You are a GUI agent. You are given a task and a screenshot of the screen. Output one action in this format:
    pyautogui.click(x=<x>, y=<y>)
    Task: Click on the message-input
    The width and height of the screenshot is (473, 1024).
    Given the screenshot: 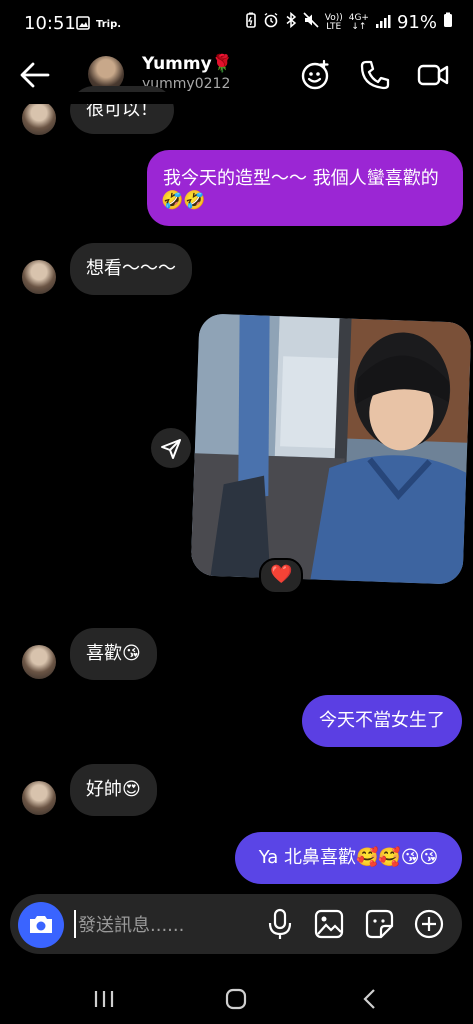 What is the action you would take?
    pyautogui.click(x=168, y=925)
    